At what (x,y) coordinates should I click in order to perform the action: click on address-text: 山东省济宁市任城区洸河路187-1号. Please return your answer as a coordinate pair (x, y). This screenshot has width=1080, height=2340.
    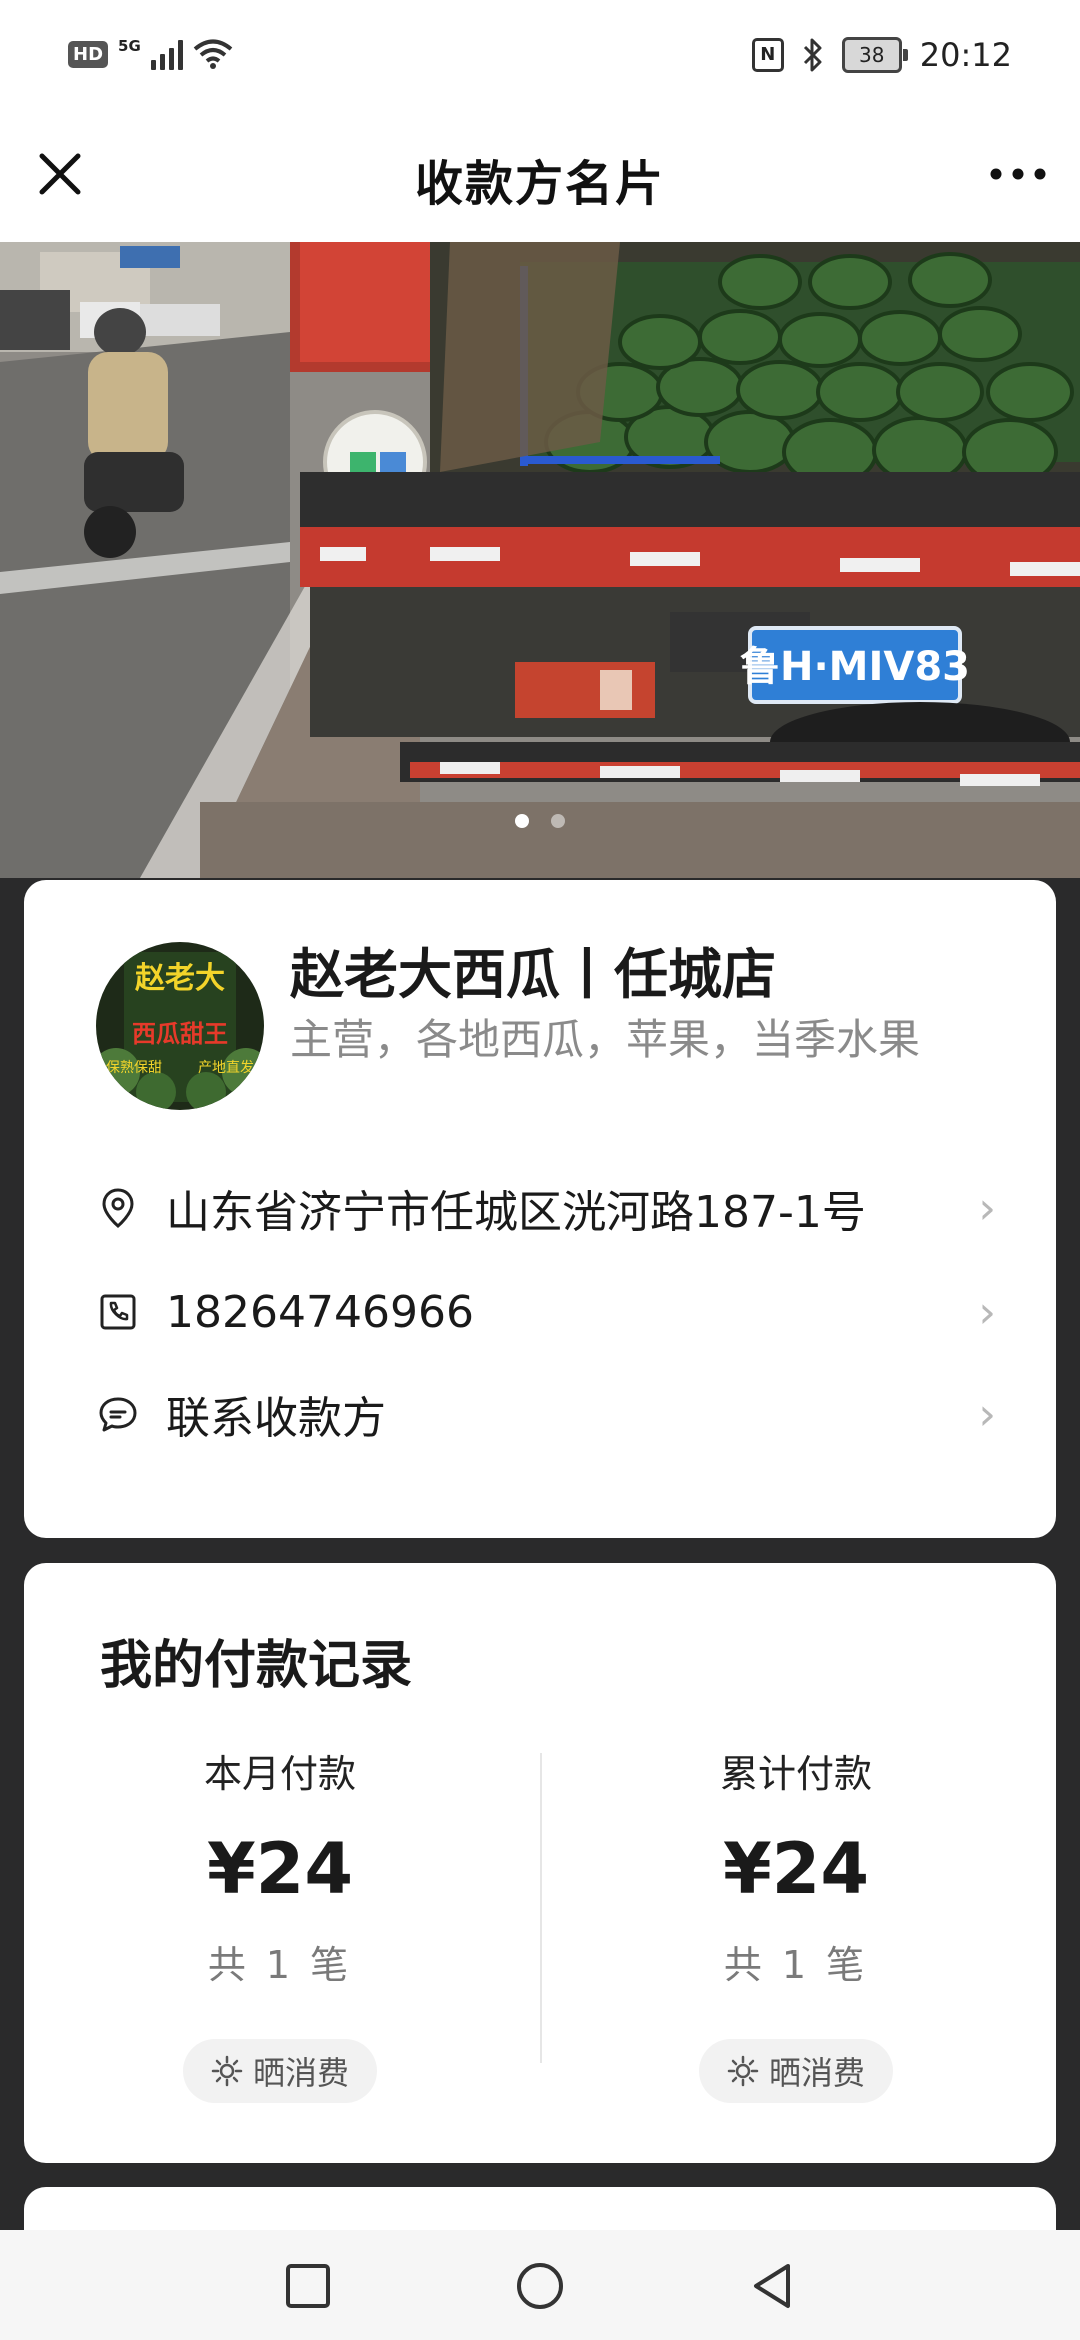
    Looking at the image, I should click on (516, 1212).